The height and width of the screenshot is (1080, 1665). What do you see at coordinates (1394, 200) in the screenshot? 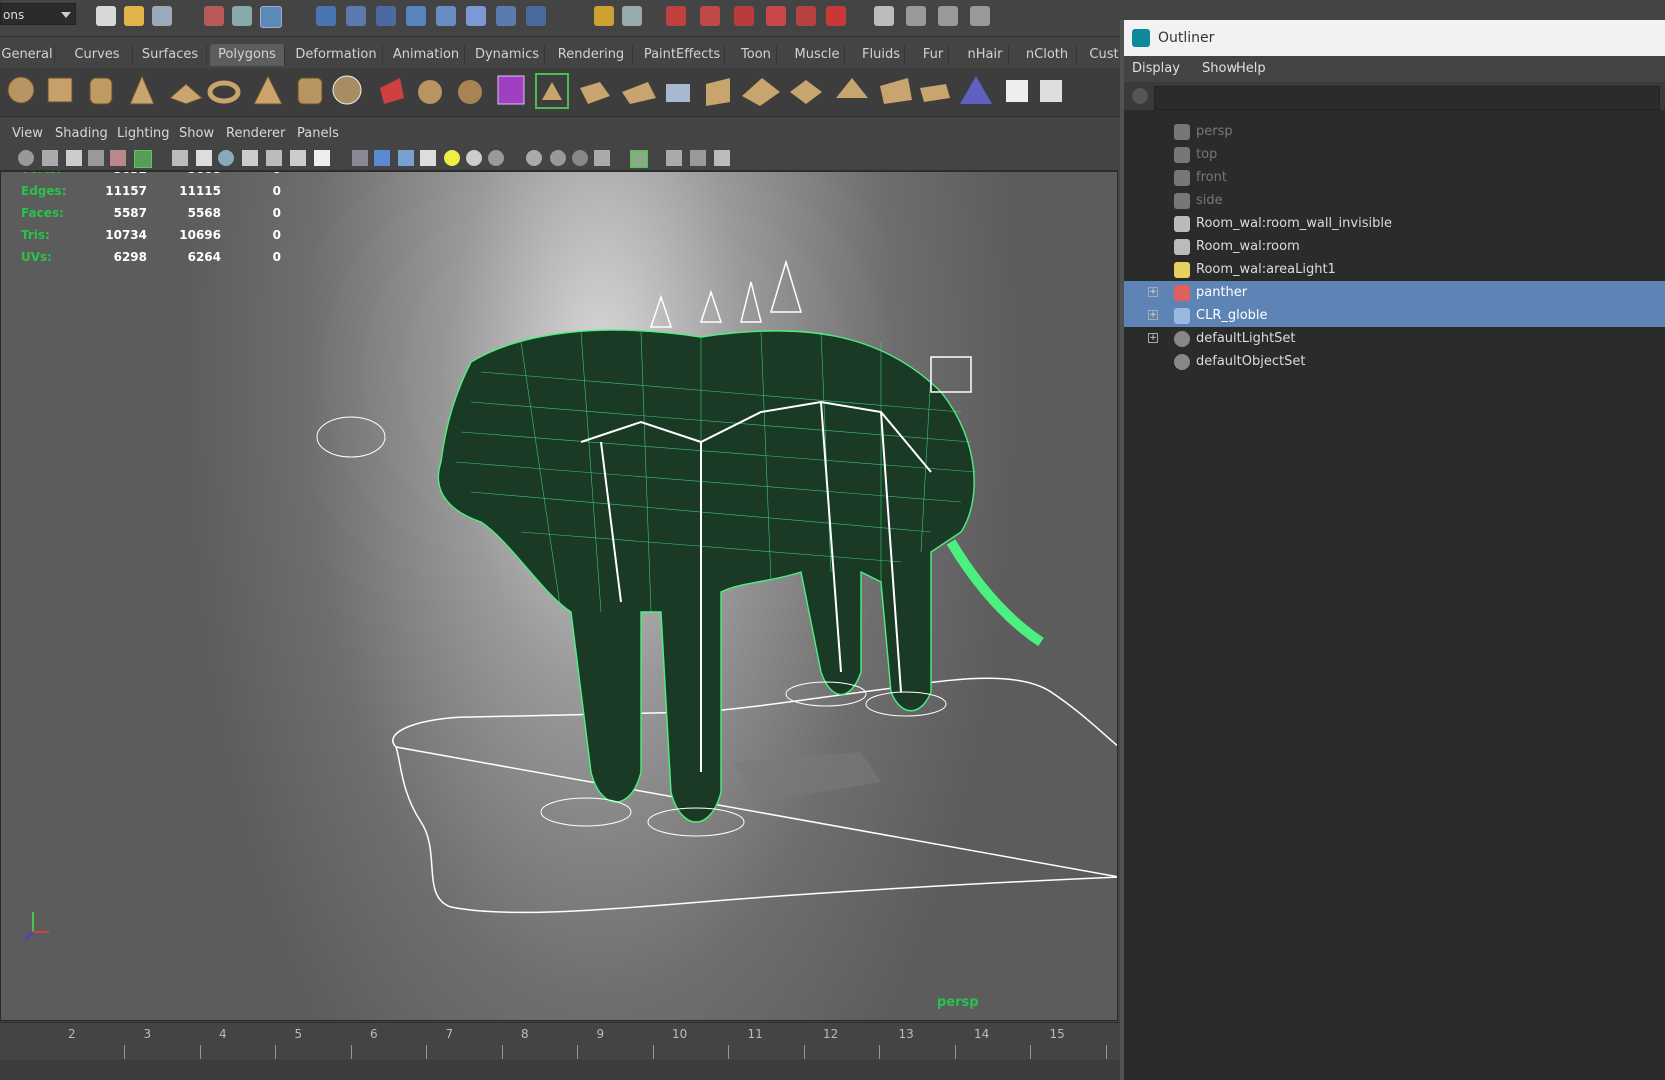
I see `outliner-item: side` at bounding box center [1394, 200].